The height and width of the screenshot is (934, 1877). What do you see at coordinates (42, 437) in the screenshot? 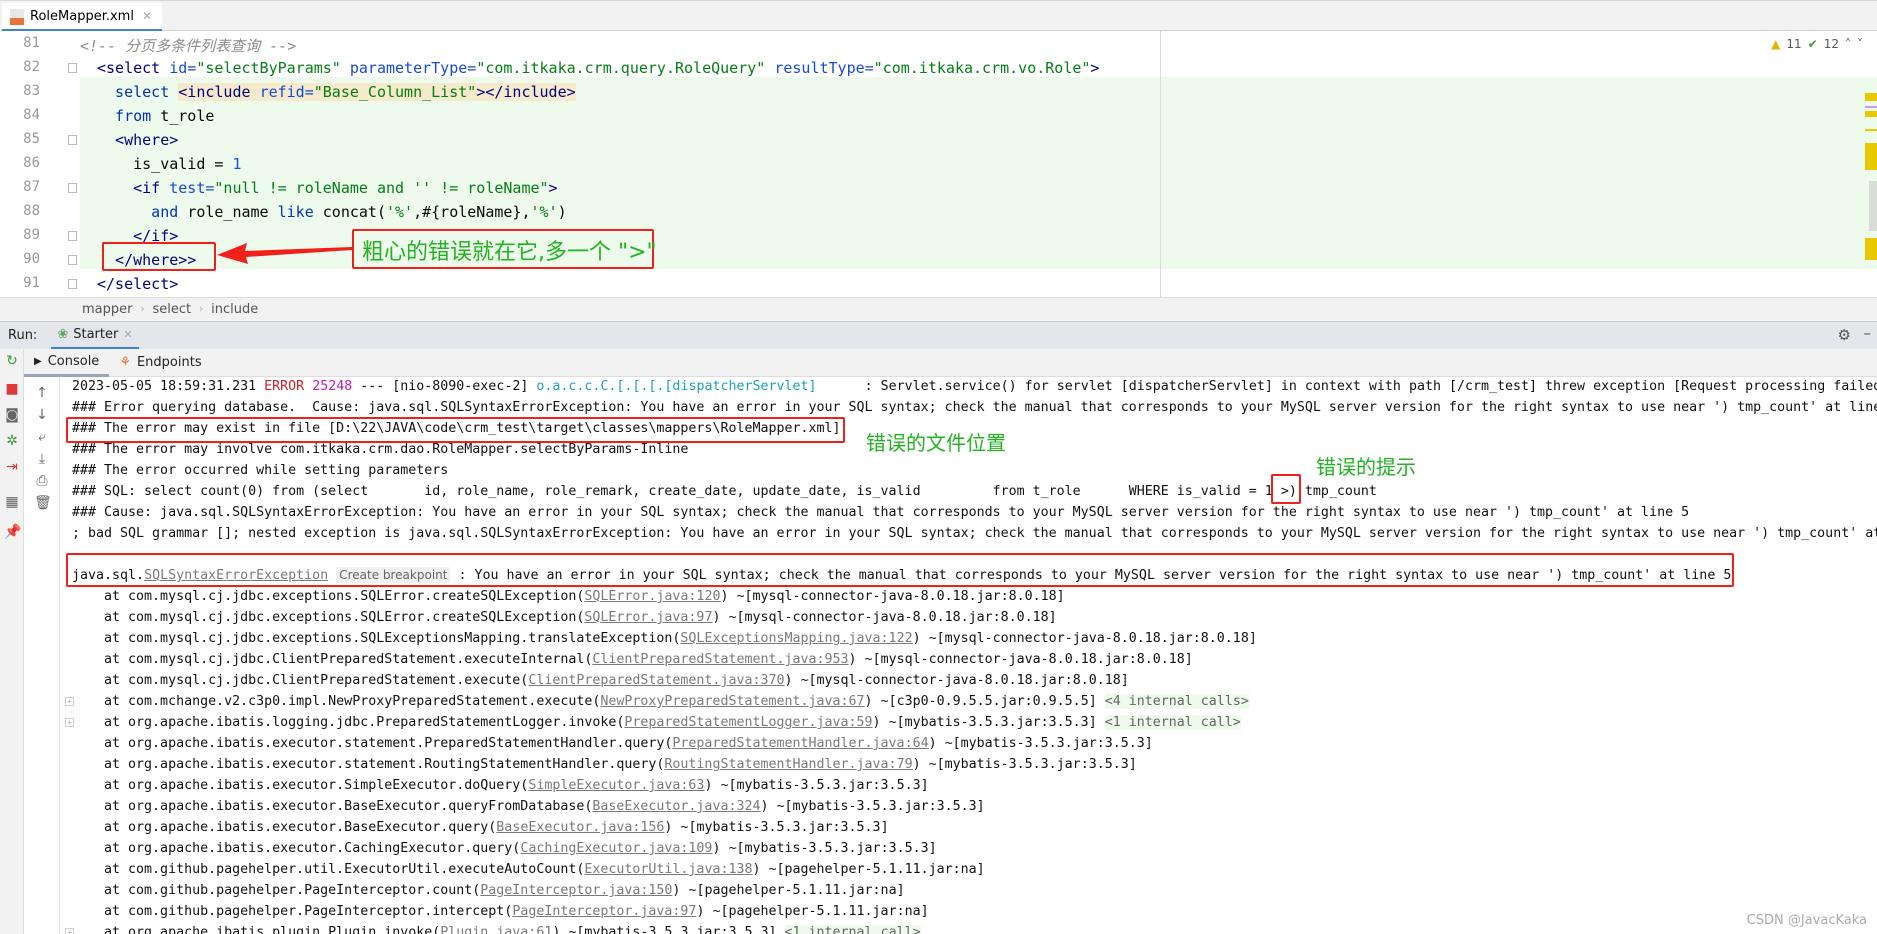
I see `soft-wrap-icon: ⤶` at bounding box center [42, 437].